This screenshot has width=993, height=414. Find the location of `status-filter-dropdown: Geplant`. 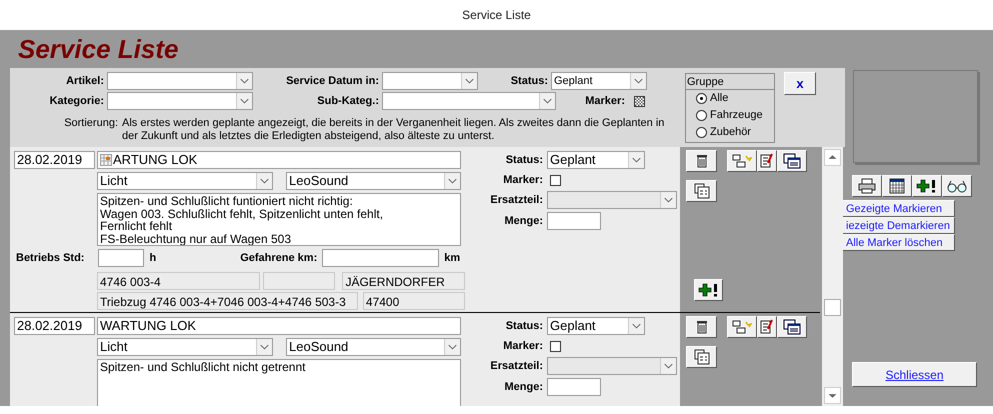

status-filter-dropdown: Geplant is located at coordinates (599, 81).